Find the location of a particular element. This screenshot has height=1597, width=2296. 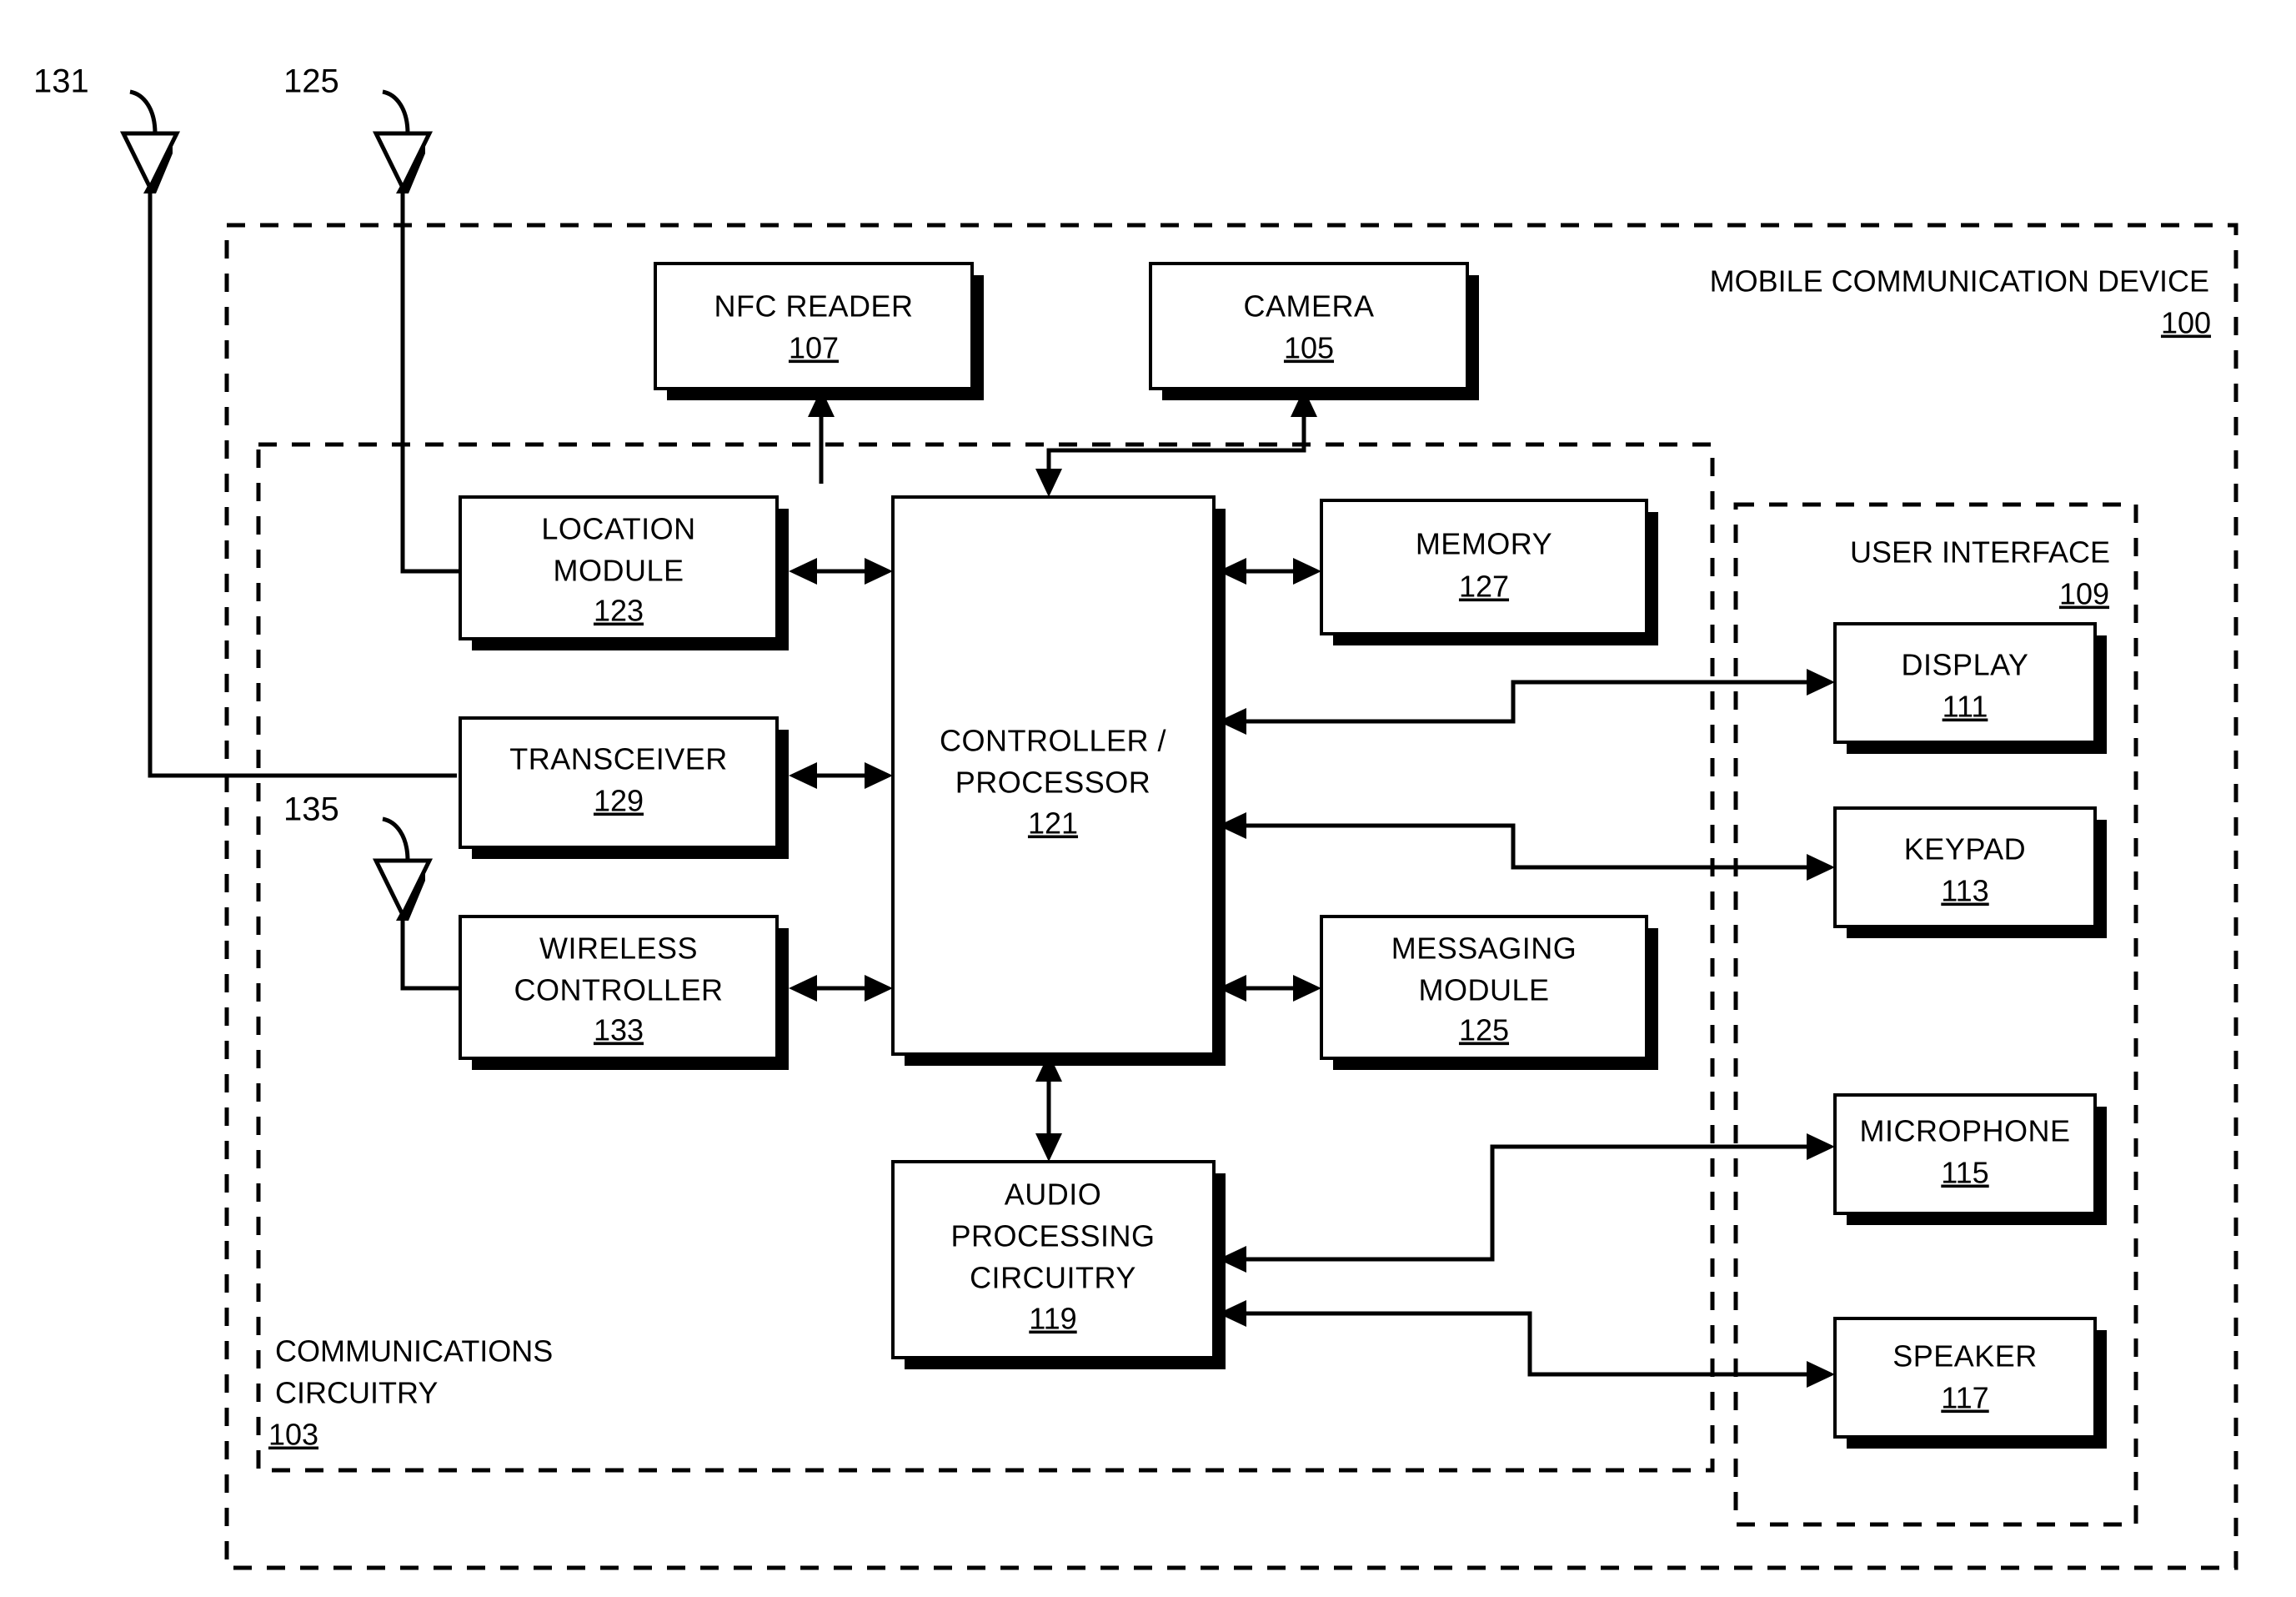

block-nfc-reader-label-1: NFC READER is located at coordinates (814, 306).